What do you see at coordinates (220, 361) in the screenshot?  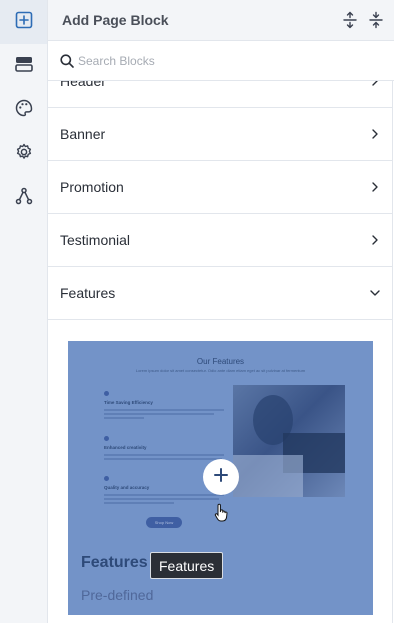 I see `thumbnail-title: Our Features` at bounding box center [220, 361].